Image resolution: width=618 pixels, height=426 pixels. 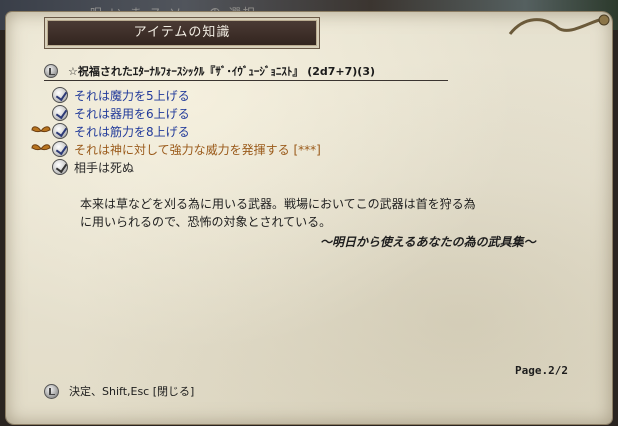 I want to click on description-line-1: 本来は草などを刈る為に用いる武器。戦場においてこの武器は首を狩る為, so click(x=278, y=204).